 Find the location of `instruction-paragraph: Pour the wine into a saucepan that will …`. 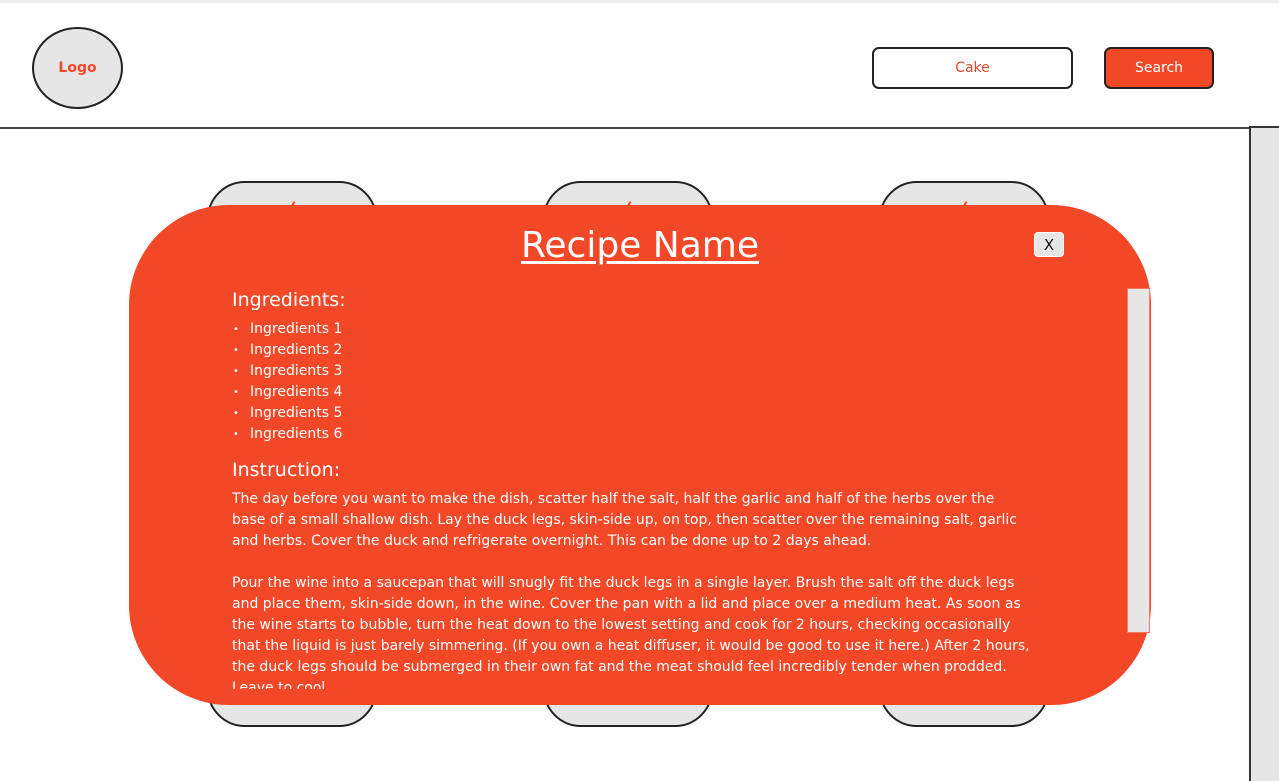

instruction-paragraph: Pour the wine into a saucepan that will … is located at coordinates (631, 632).